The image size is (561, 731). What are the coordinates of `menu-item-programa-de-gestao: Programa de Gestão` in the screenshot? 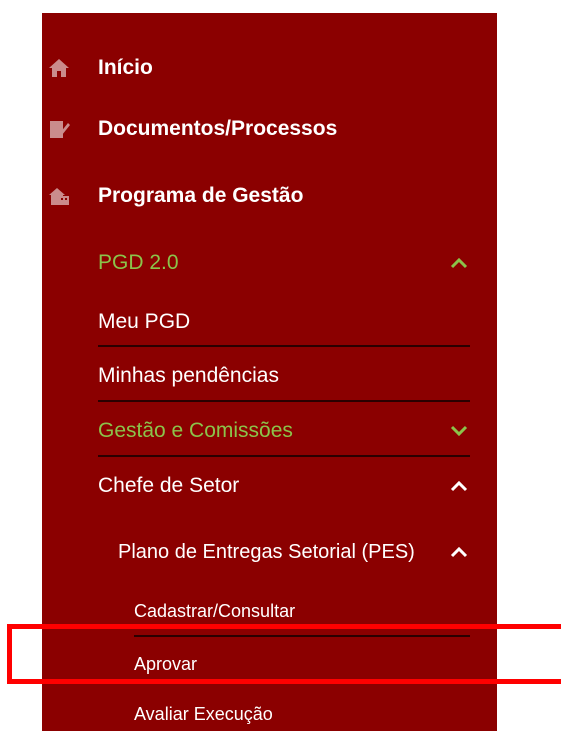 It's located at (269, 196).